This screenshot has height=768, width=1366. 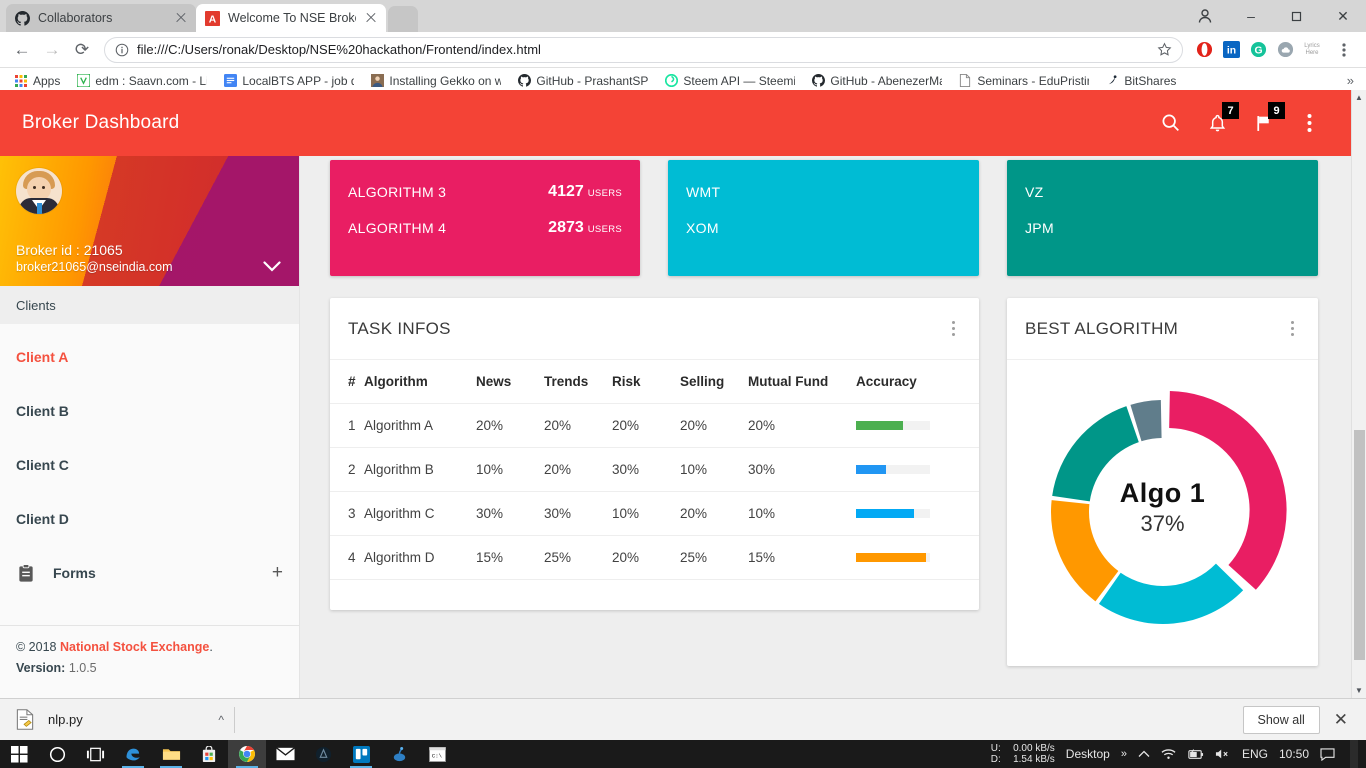 I want to click on show-all-button: Show all, so click(x=1281, y=719).